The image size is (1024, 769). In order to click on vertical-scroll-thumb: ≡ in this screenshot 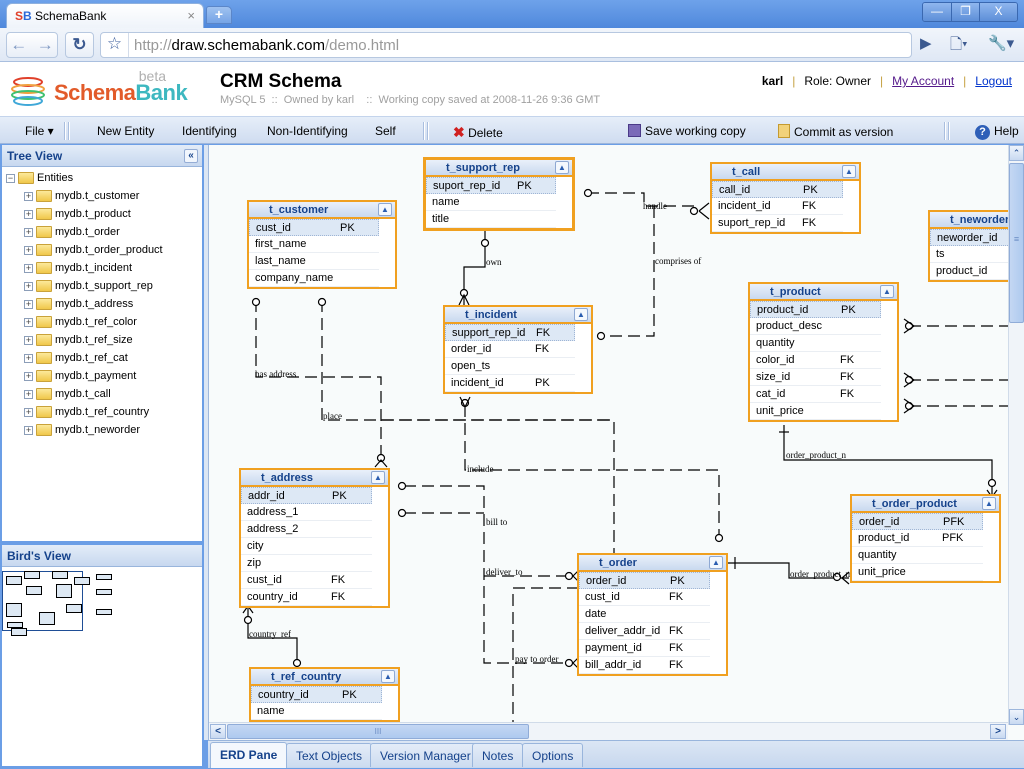, I will do `click(1016, 243)`.